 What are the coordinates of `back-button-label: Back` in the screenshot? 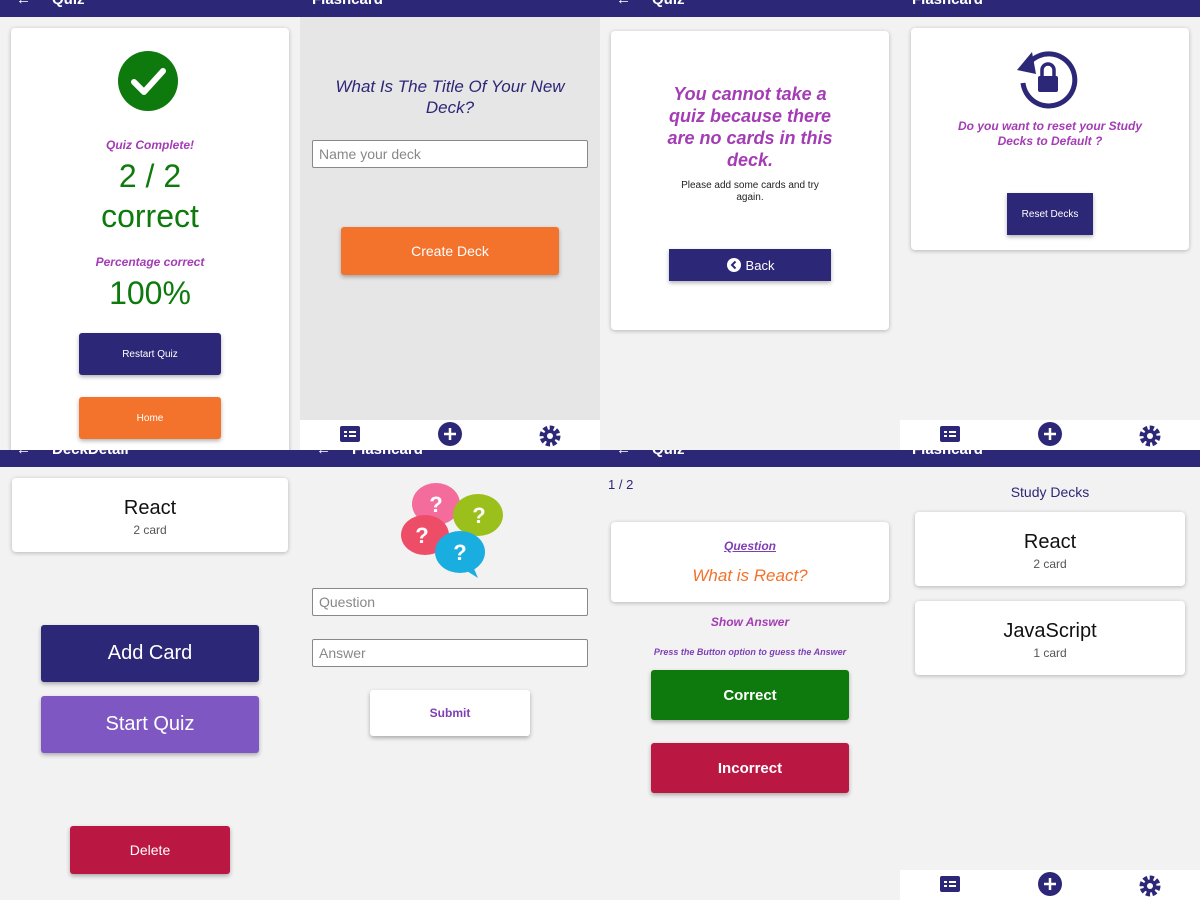 It's located at (760, 265).